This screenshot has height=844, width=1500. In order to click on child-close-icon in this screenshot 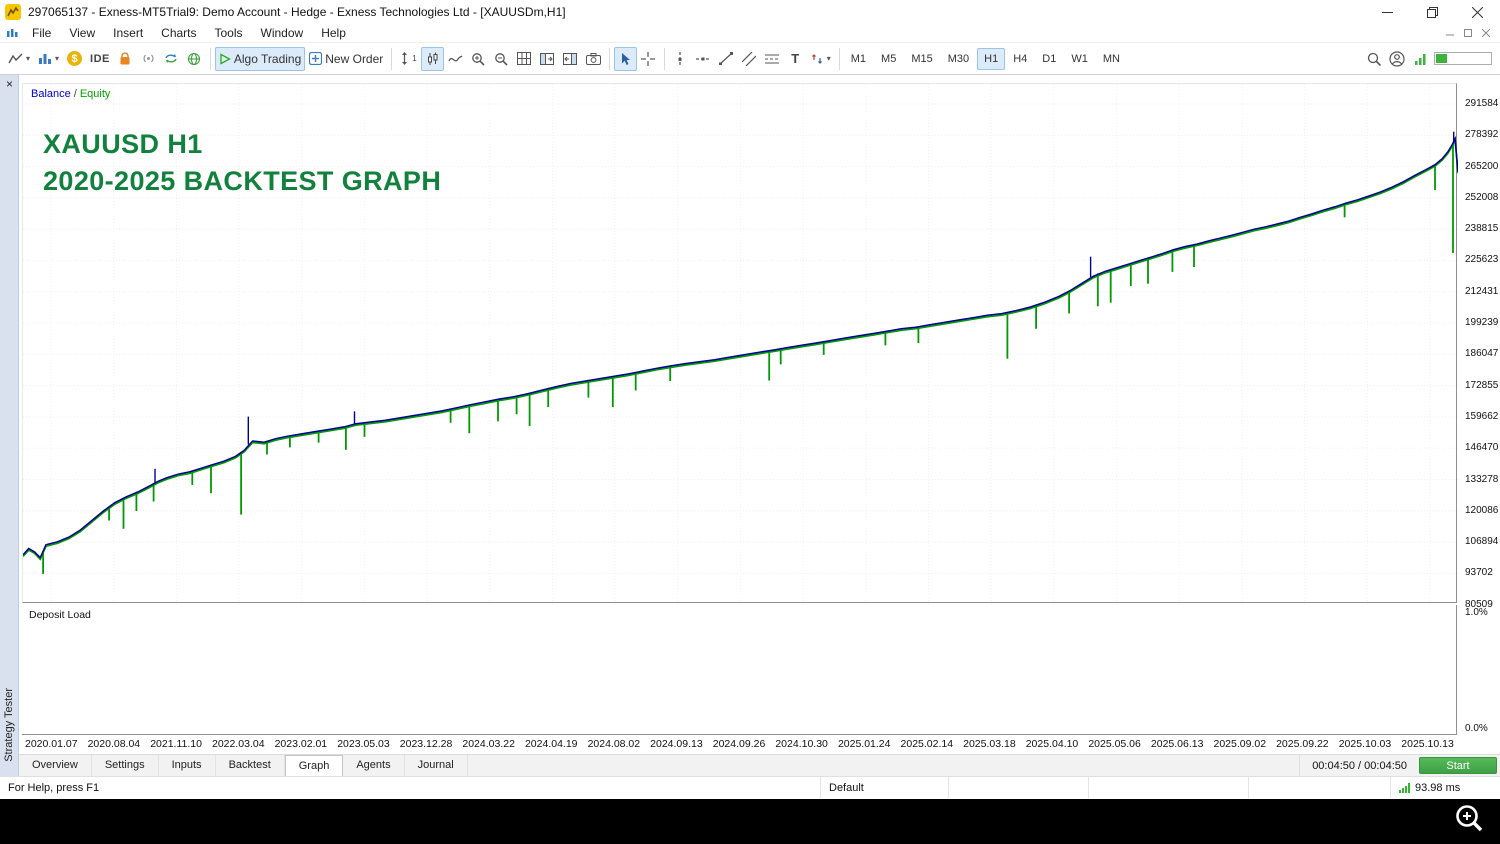, I will do `click(1486, 33)`.